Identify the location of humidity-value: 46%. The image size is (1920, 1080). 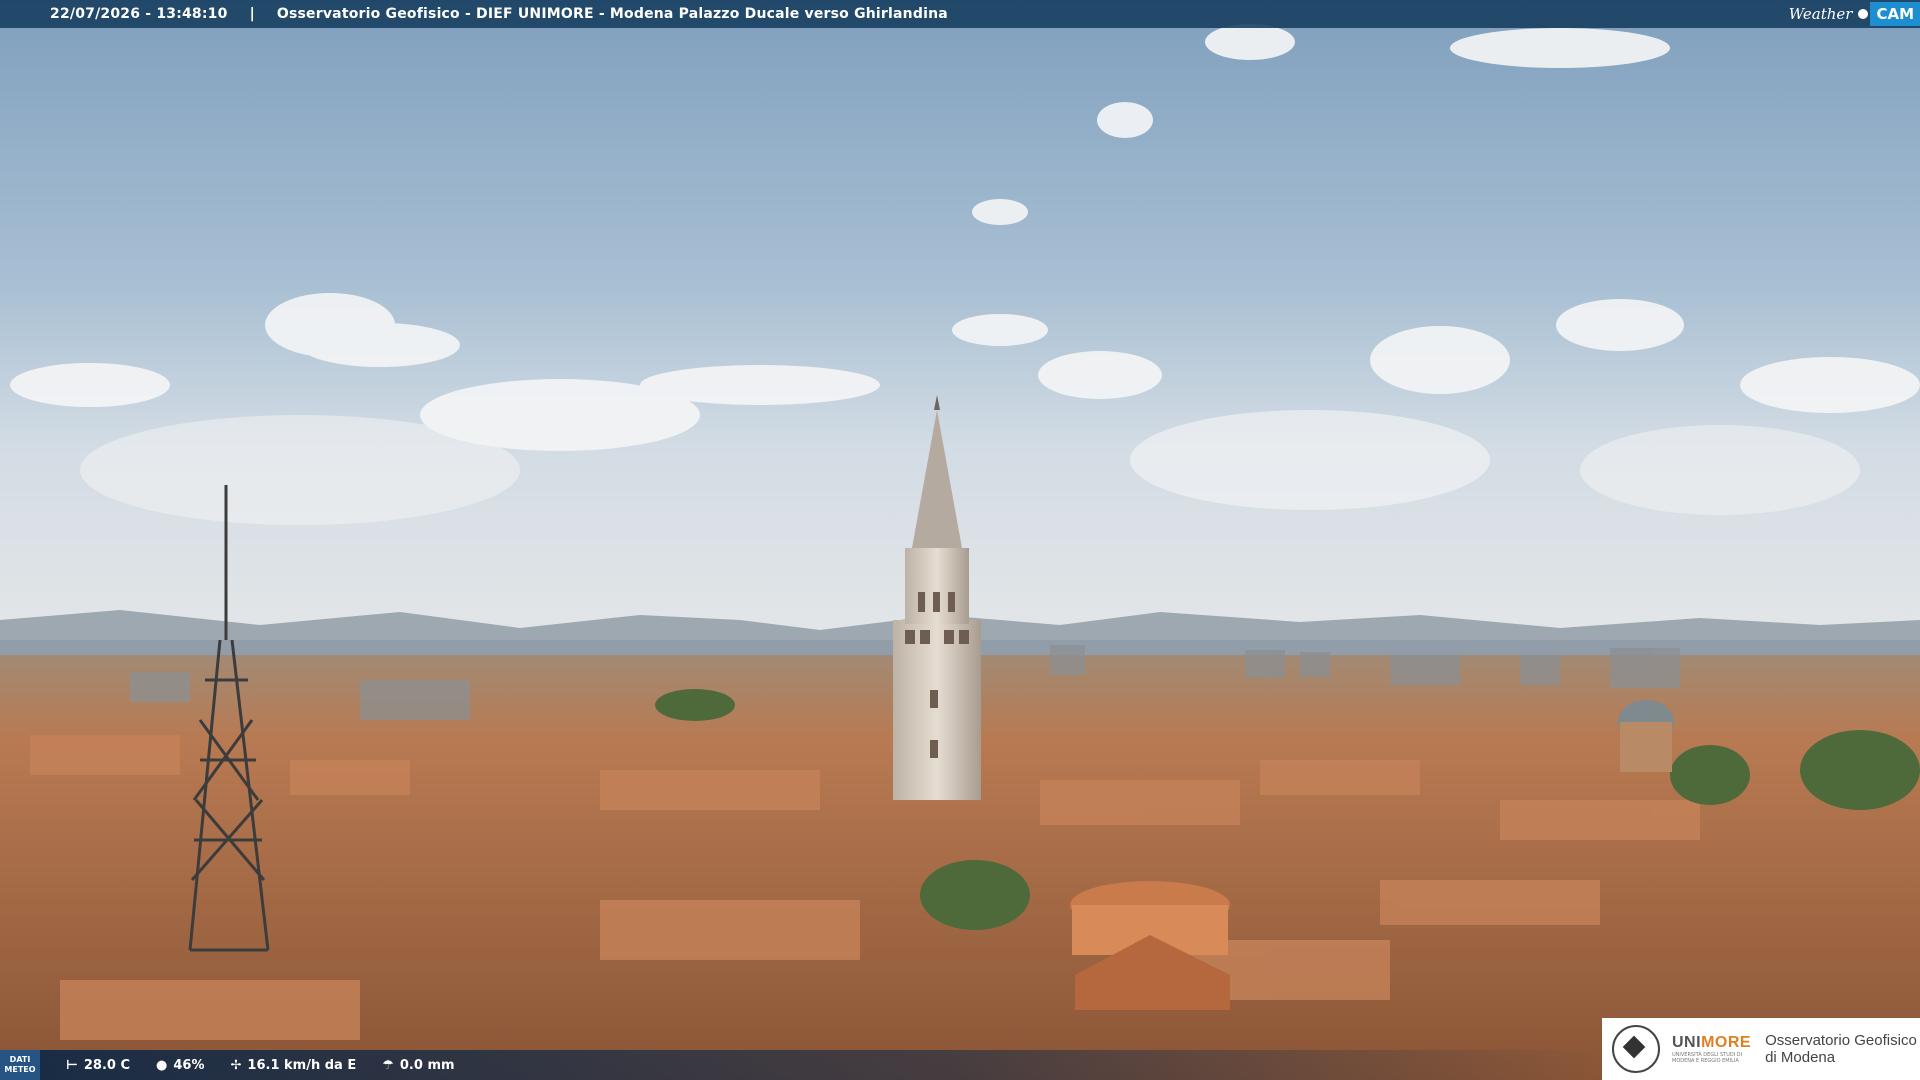
(189, 1065).